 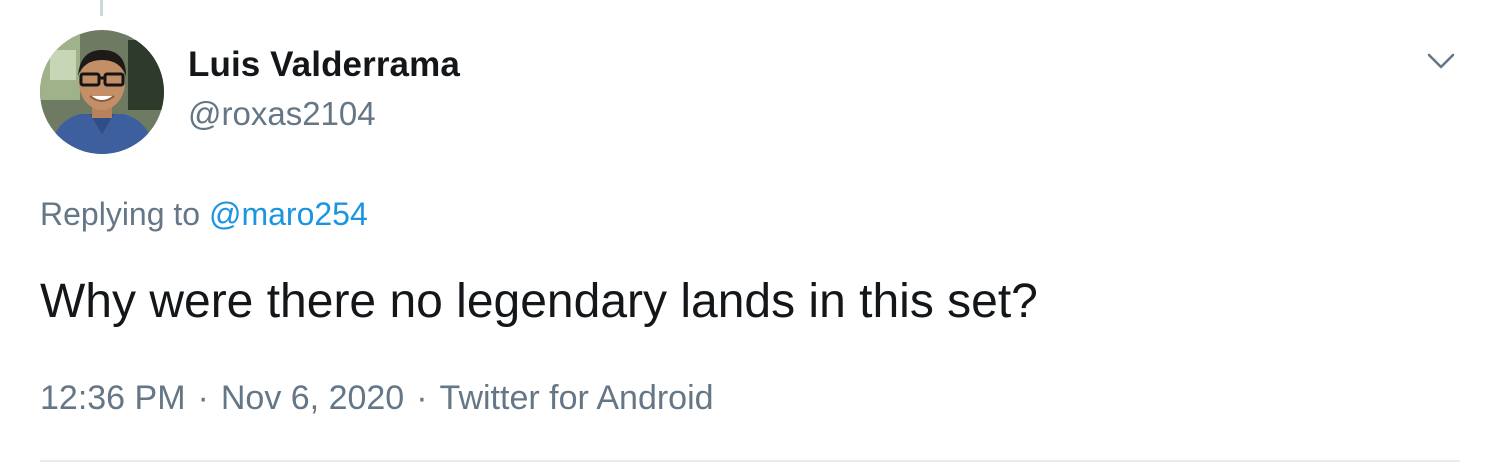 I want to click on divider, so click(x=750, y=461).